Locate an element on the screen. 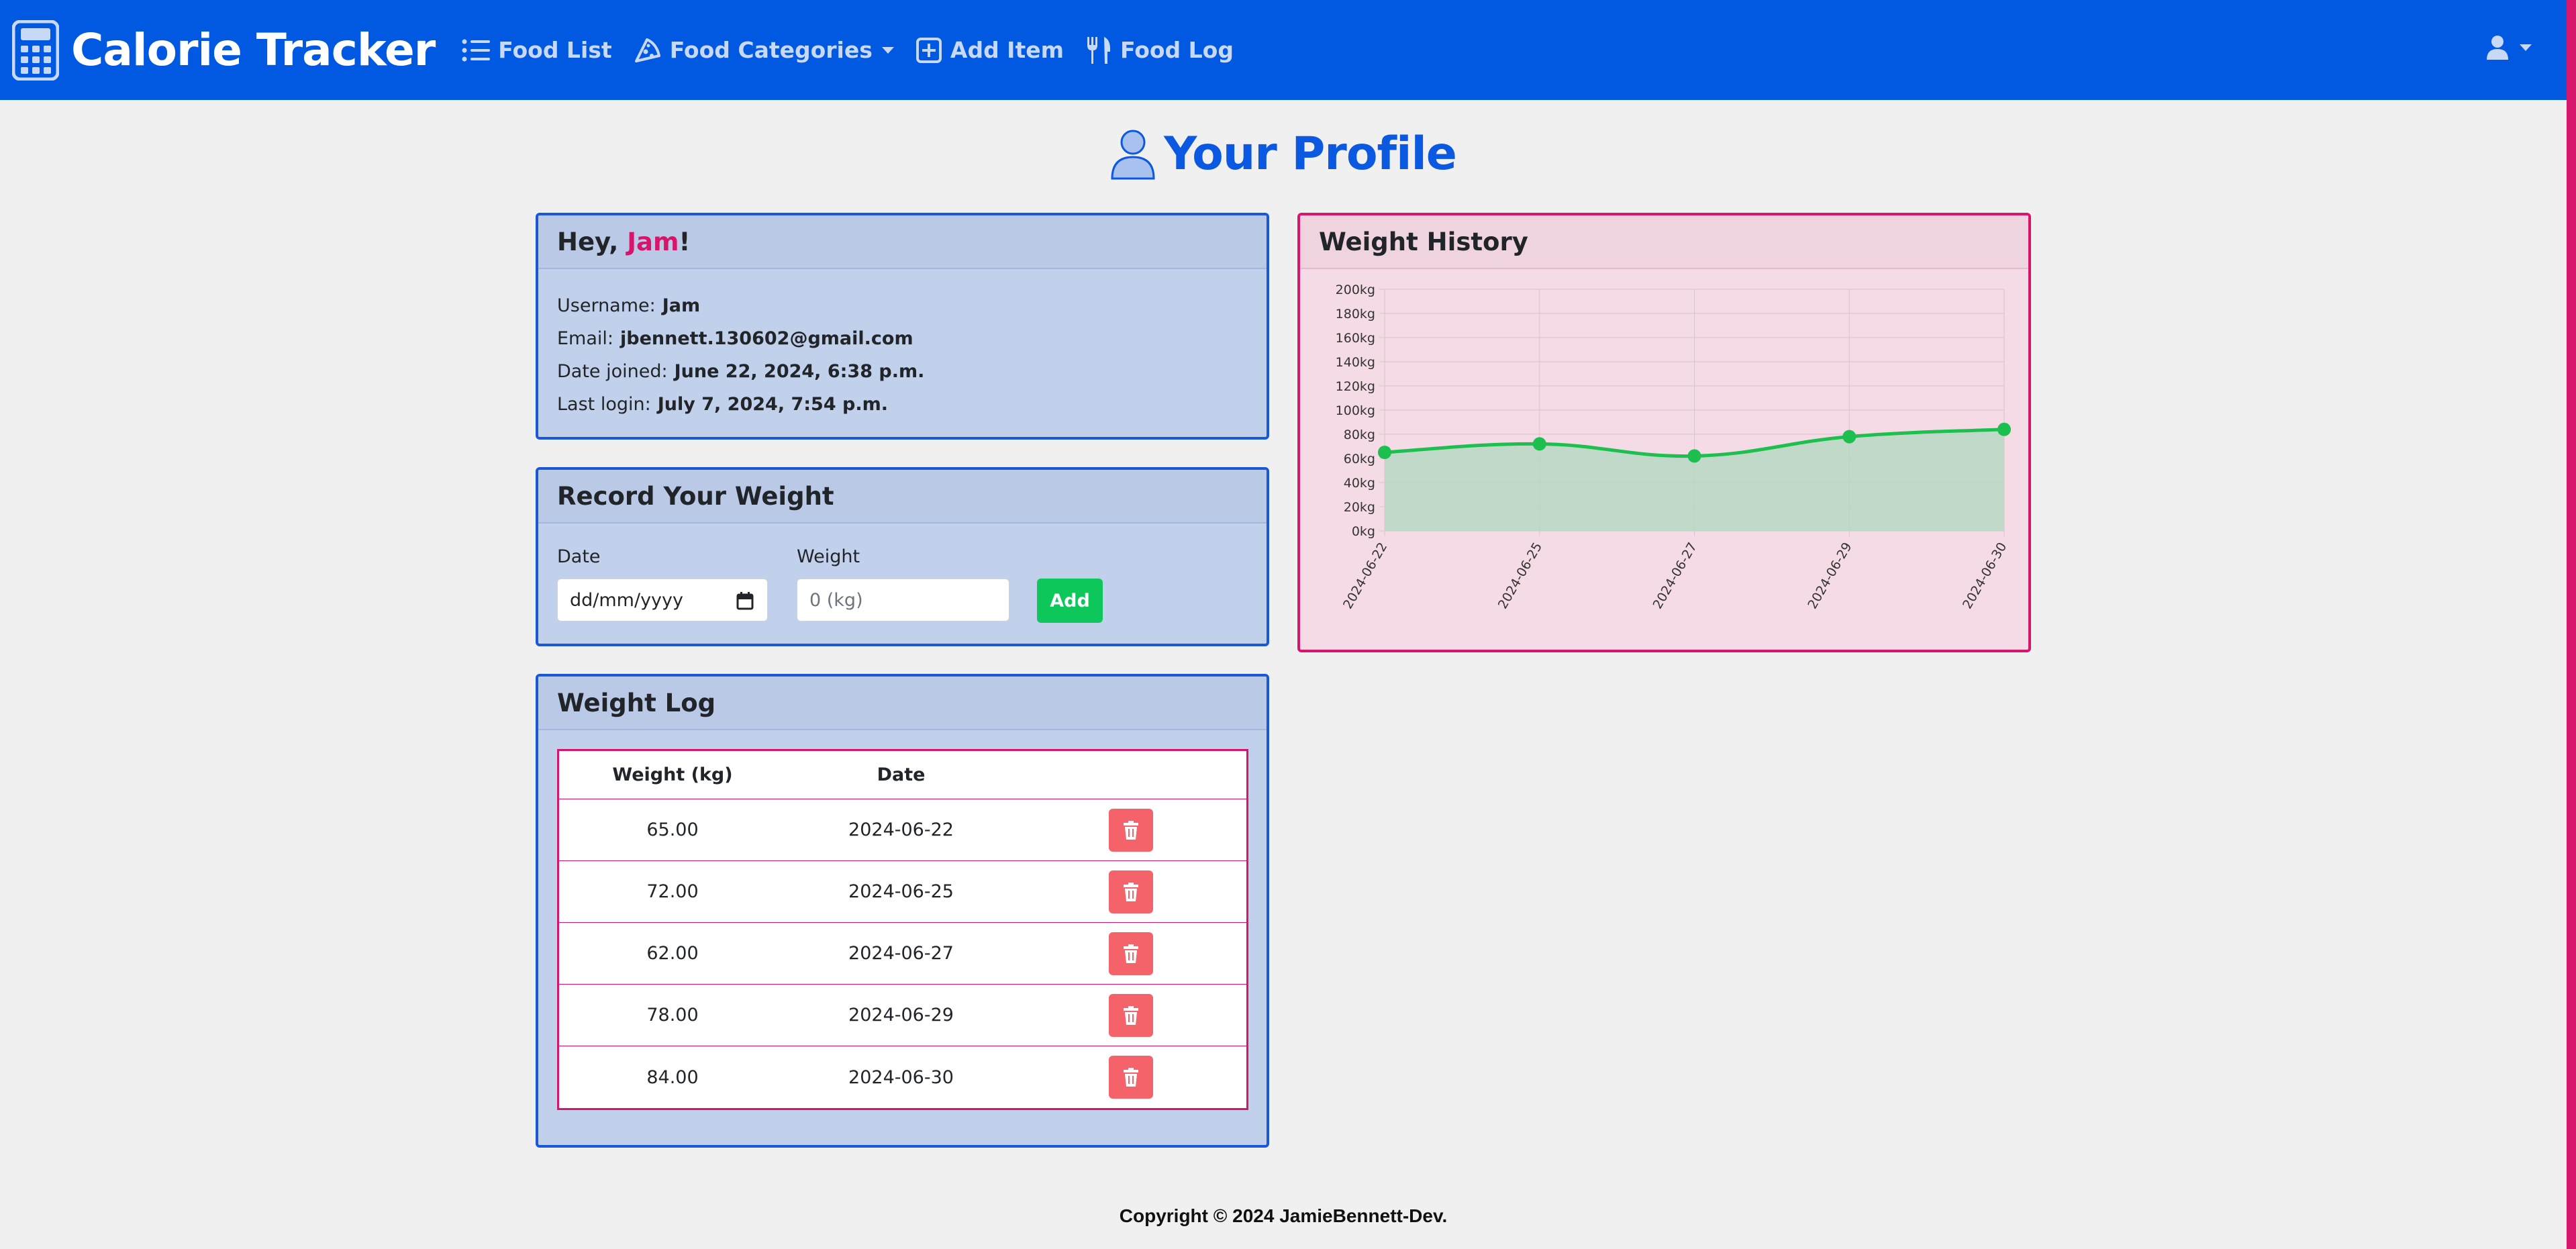  y-tick-label: 160kg is located at coordinates (1355, 339).